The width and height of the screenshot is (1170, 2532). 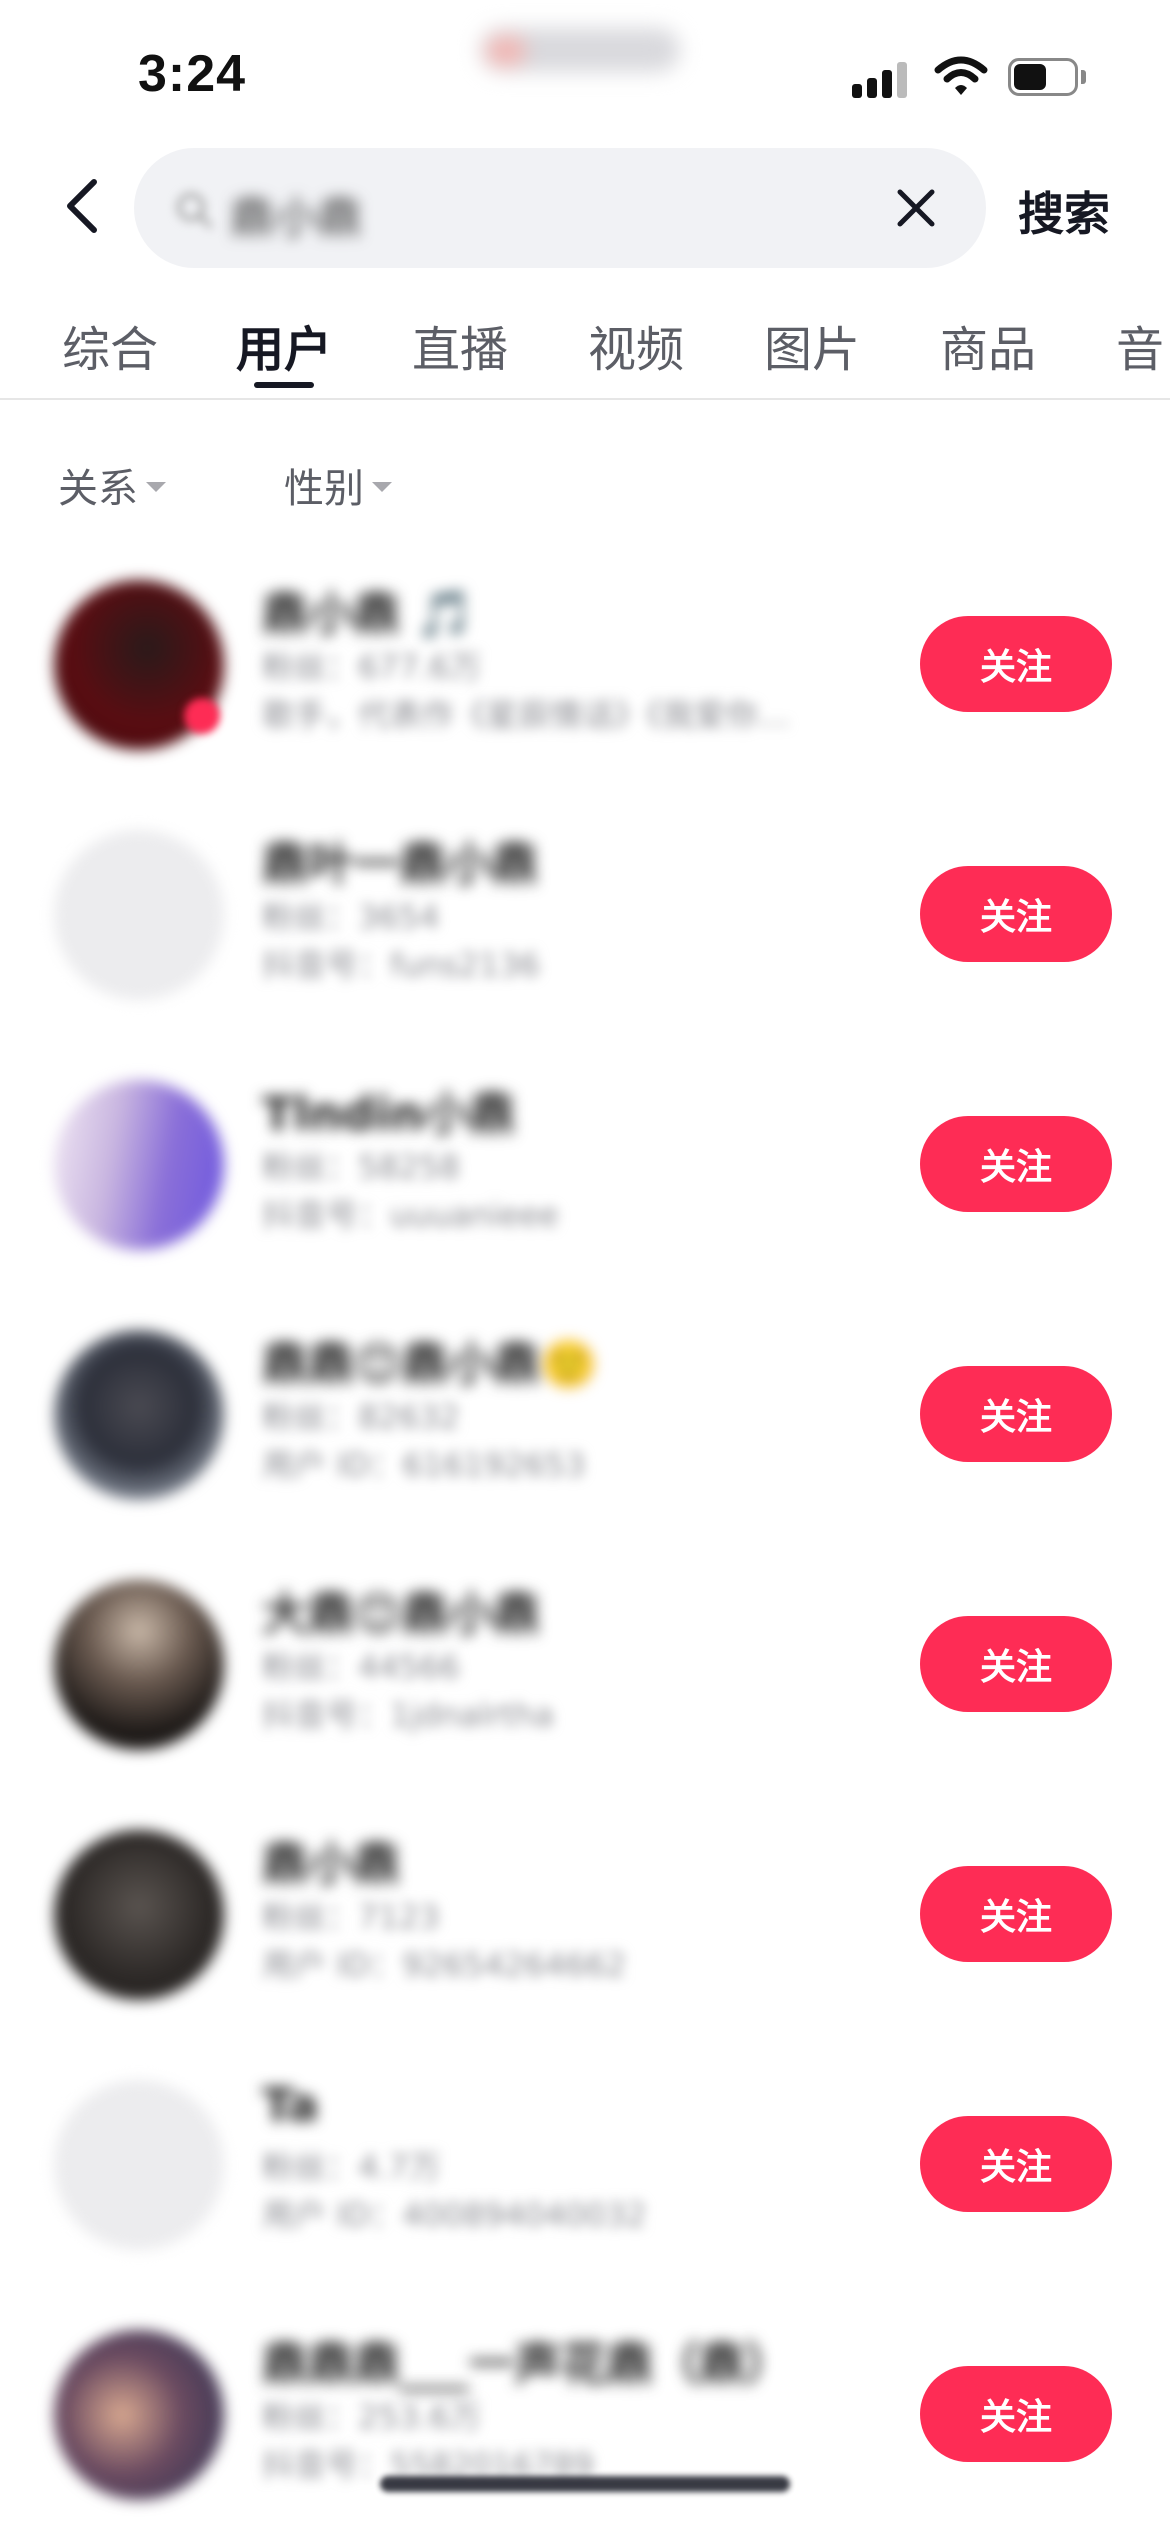 What do you see at coordinates (585, 1935) in the screenshot?
I see `user-row: 鼎小鼎 粉丝：7123 用户 ID：92654264662 关注` at bounding box center [585, 1935].